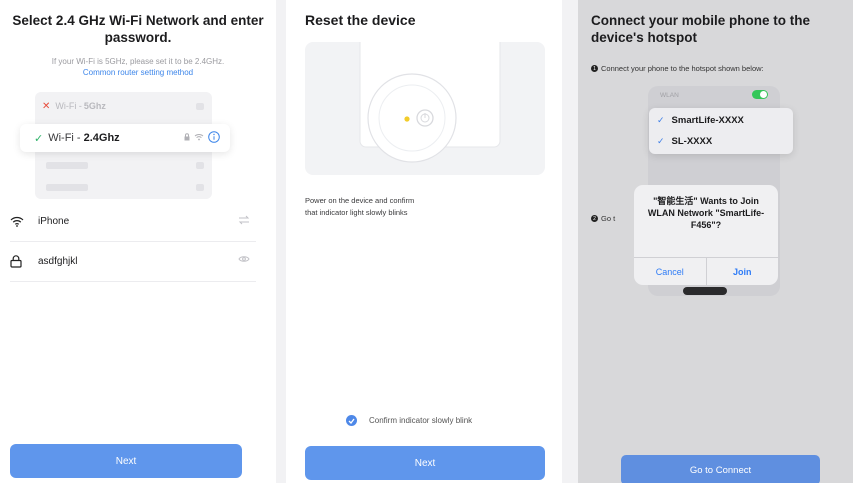 The image size is (853, 483). Describe the element at coordinates (670, 271) in the screenshot. I see `alert-cancel-button: Cancel` at that location.